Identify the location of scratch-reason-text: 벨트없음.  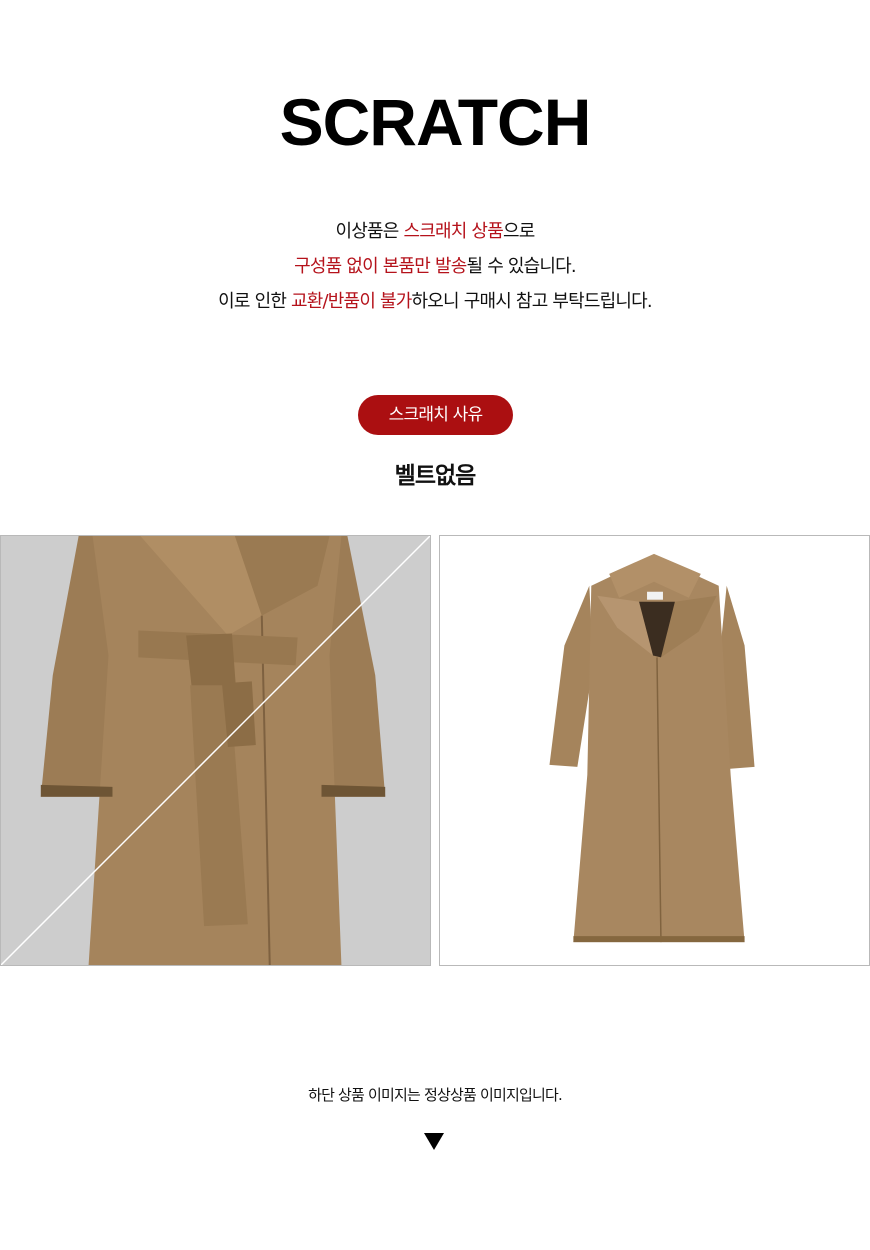
(435, 476).